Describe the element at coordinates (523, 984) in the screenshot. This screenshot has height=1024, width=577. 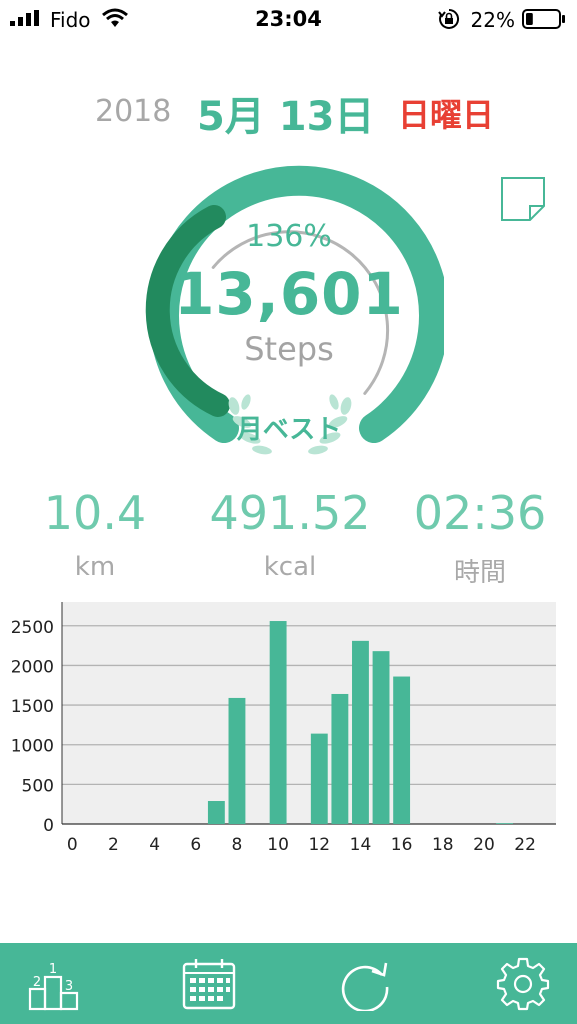
I see `gear-icon` at that location.